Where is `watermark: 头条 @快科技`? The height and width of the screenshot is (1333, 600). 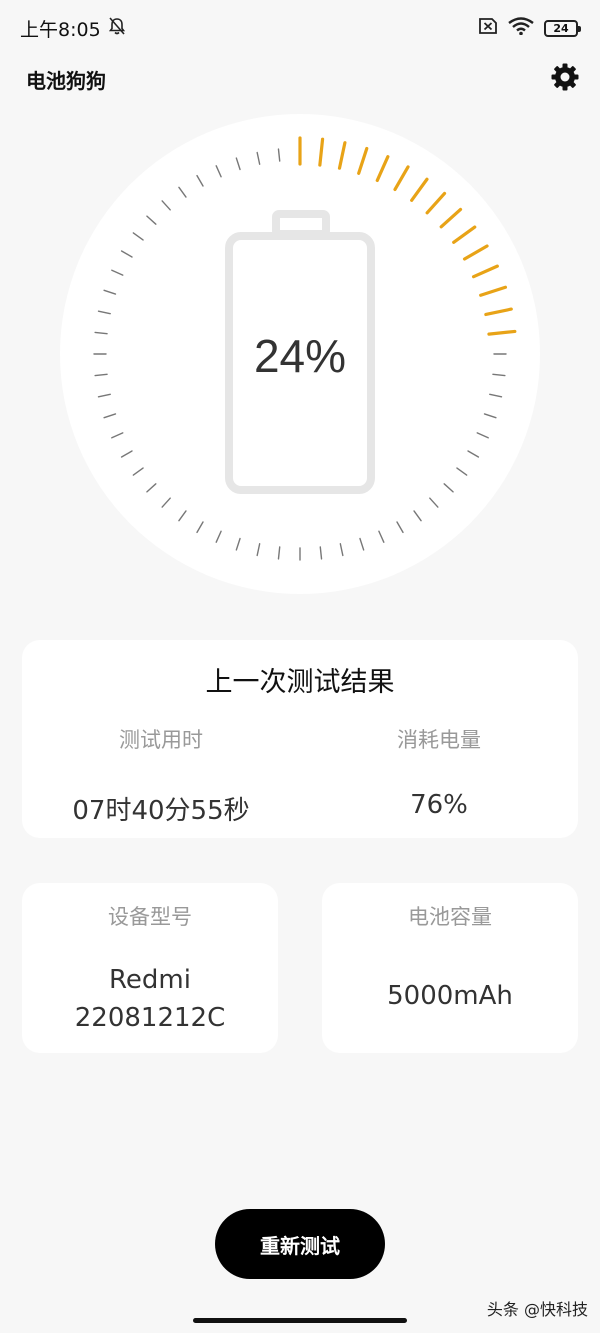
watermark: 头条 @快科技 is located at coordinates (537, 1309).